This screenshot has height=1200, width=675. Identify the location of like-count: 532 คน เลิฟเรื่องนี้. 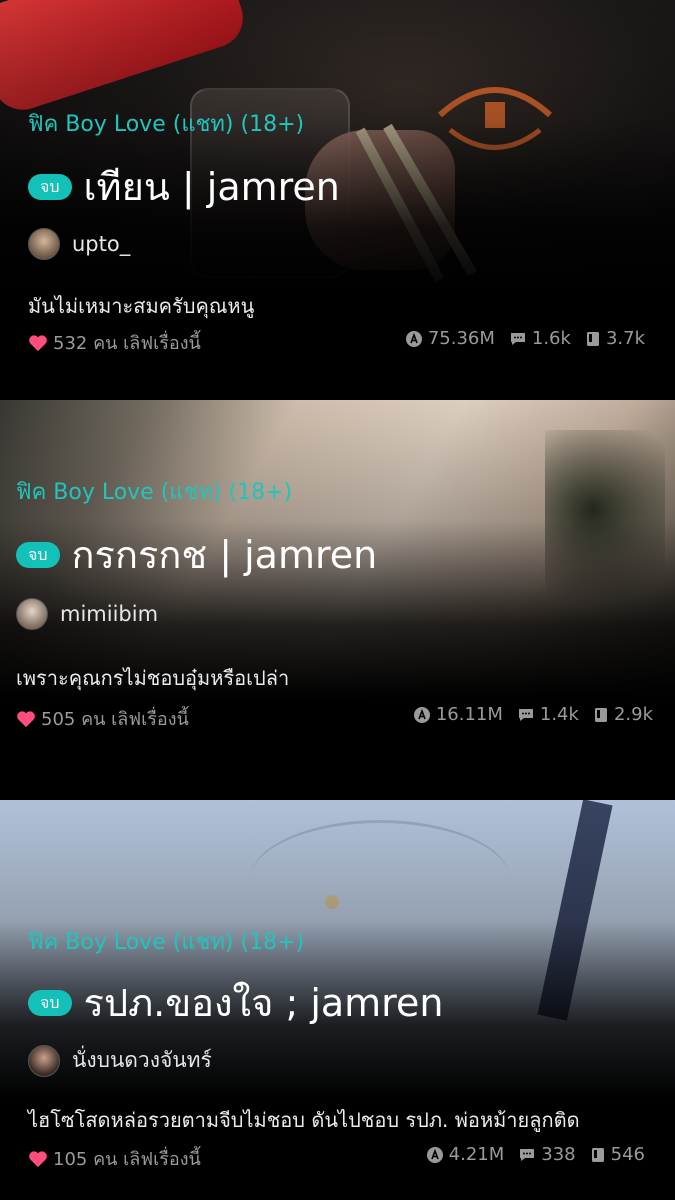
(114, 342).